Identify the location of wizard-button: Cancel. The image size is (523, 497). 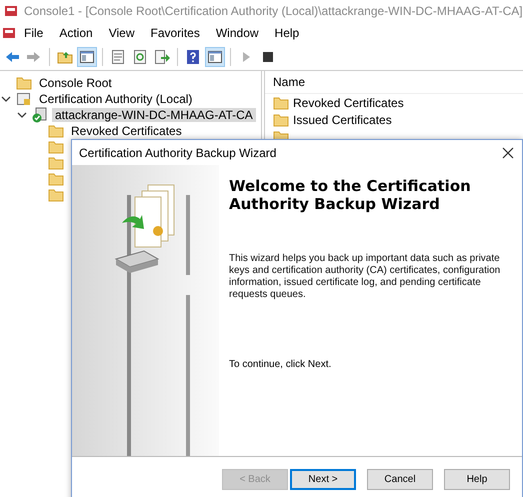
(400, 479).